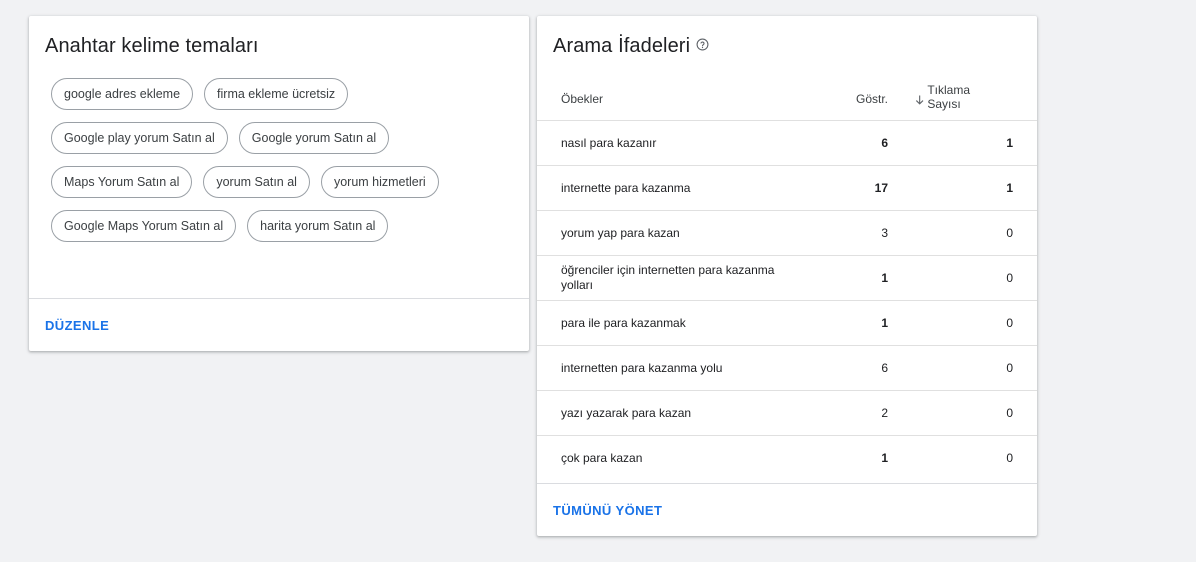 The image size is (1196, 562). I want to click on keyword-theme-chip: yorum hizmetleri, so click(379, 182).